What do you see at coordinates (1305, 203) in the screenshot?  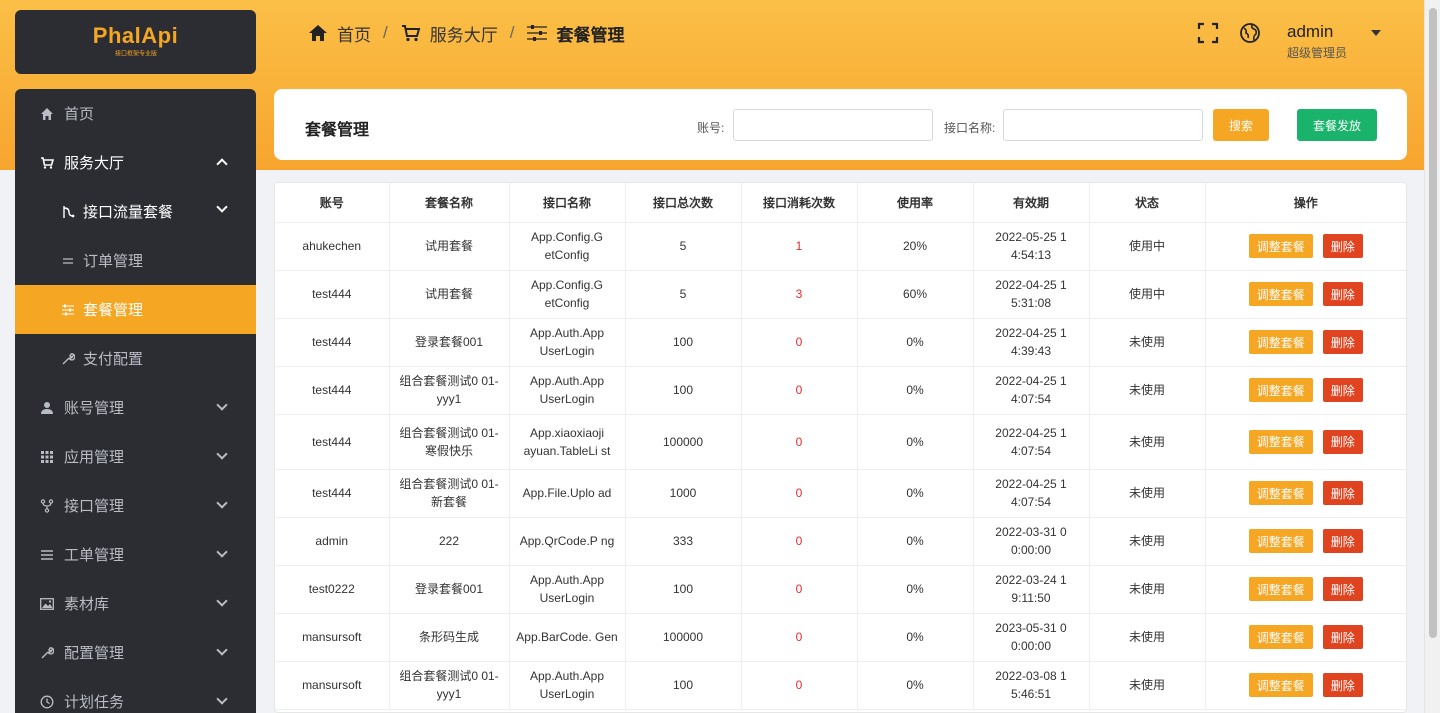 I see `column-header: 操作` at bounding box center [1305, 203].